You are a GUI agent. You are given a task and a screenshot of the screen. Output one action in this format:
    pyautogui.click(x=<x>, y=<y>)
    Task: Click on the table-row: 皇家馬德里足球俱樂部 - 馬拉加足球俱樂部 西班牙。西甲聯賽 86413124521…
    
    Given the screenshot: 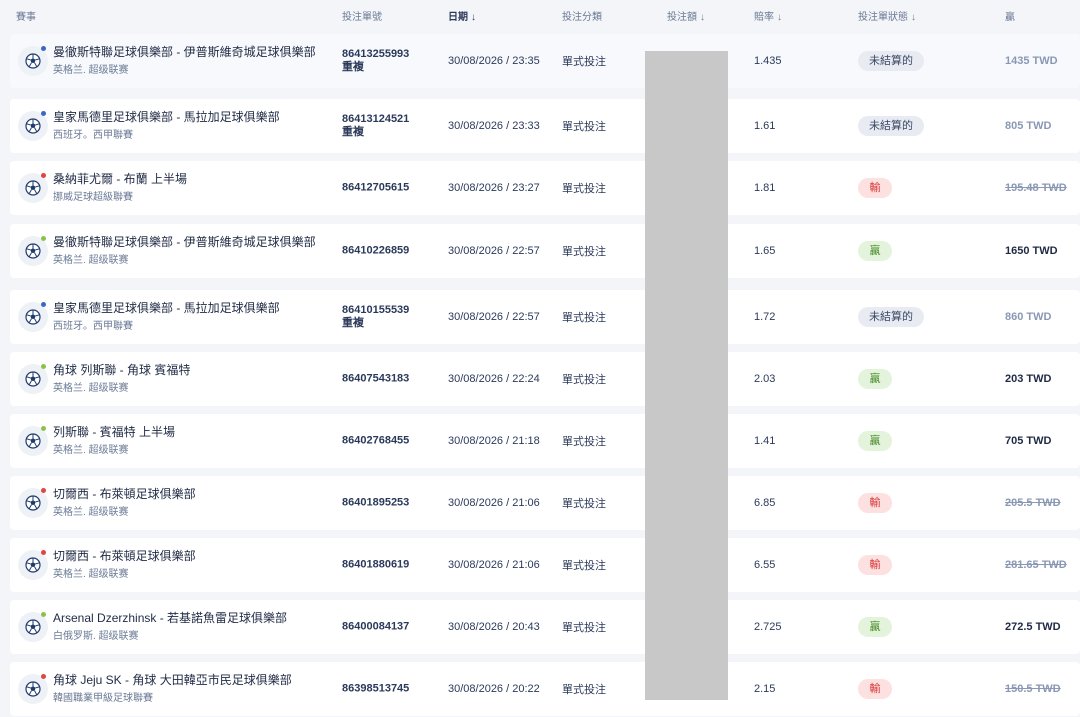 What is the action you would take?
    pyautogui.click(x=545, y=126)
    